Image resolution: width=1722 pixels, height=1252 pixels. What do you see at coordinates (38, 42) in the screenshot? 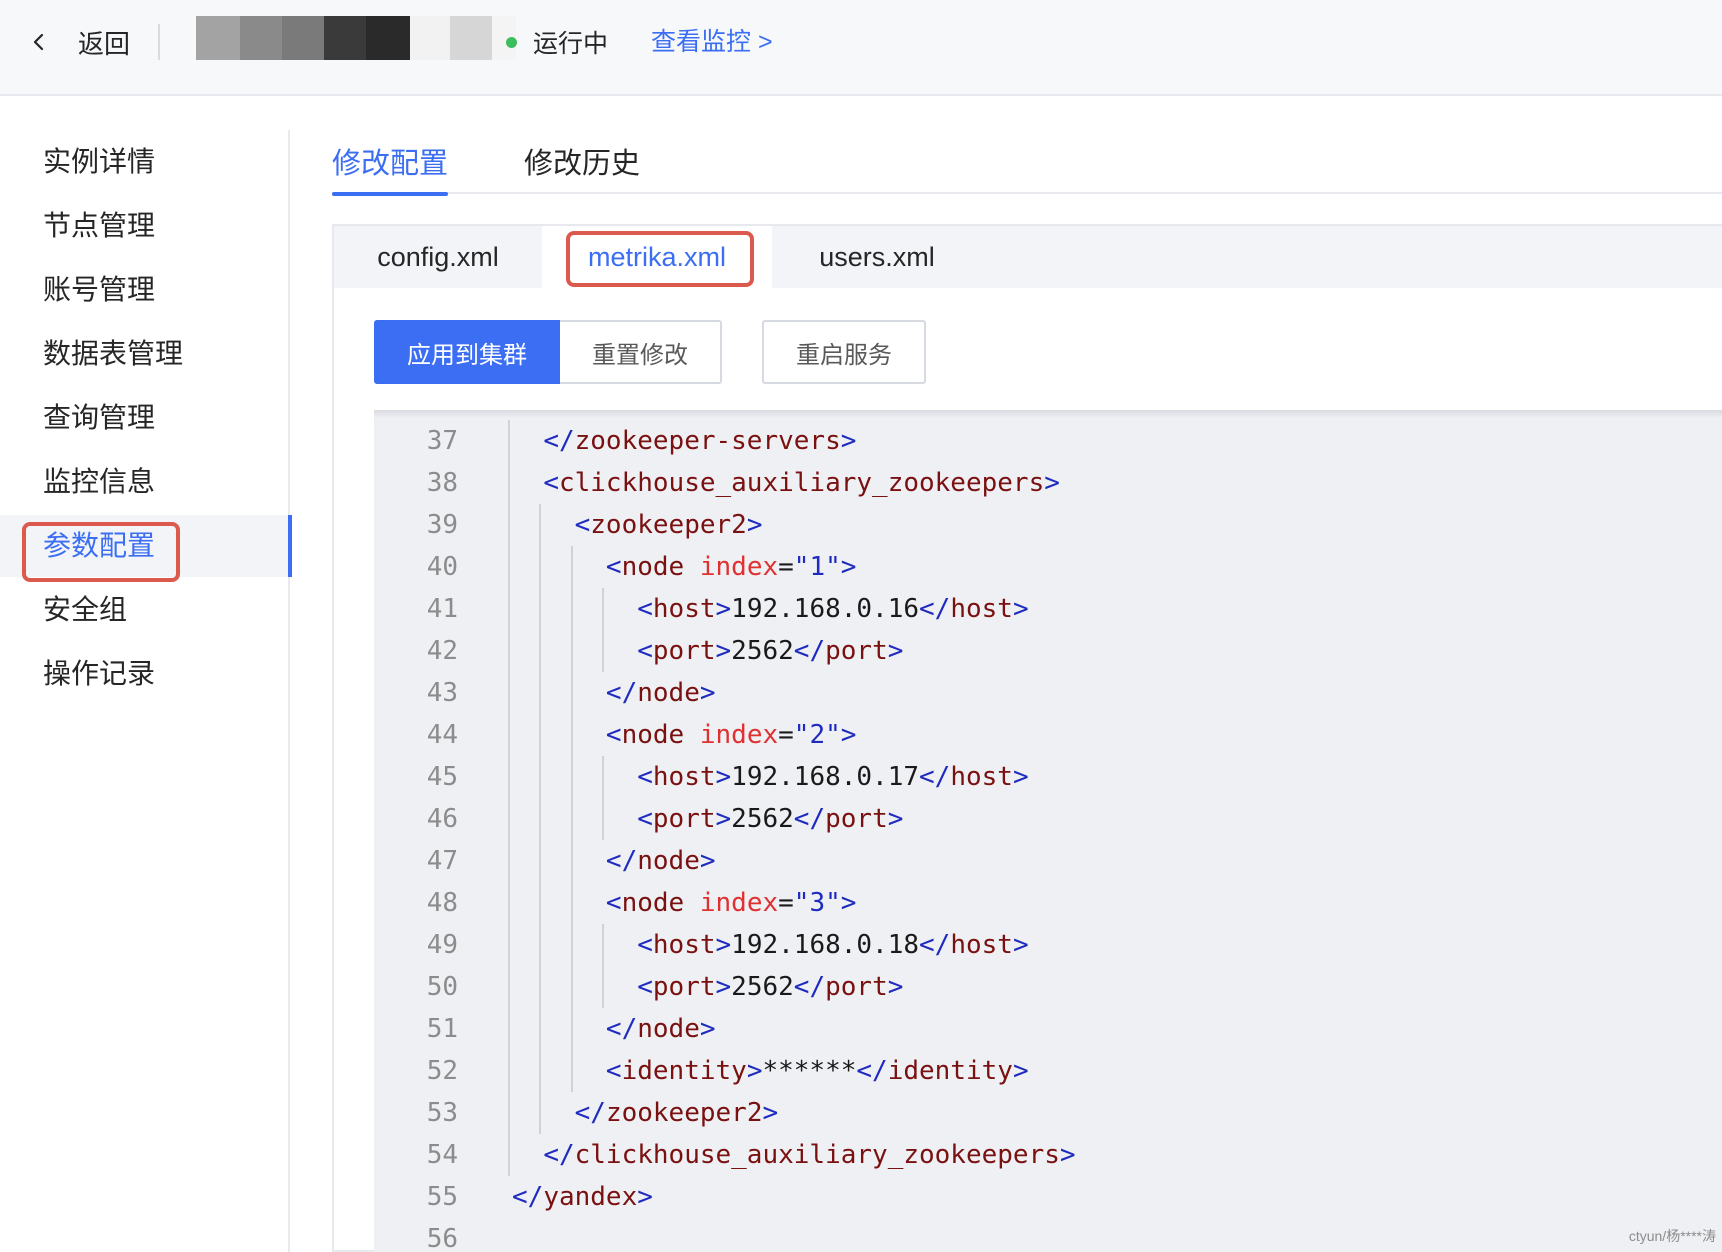
I see `chevron-left-icon` at bounding box center [38, 42].